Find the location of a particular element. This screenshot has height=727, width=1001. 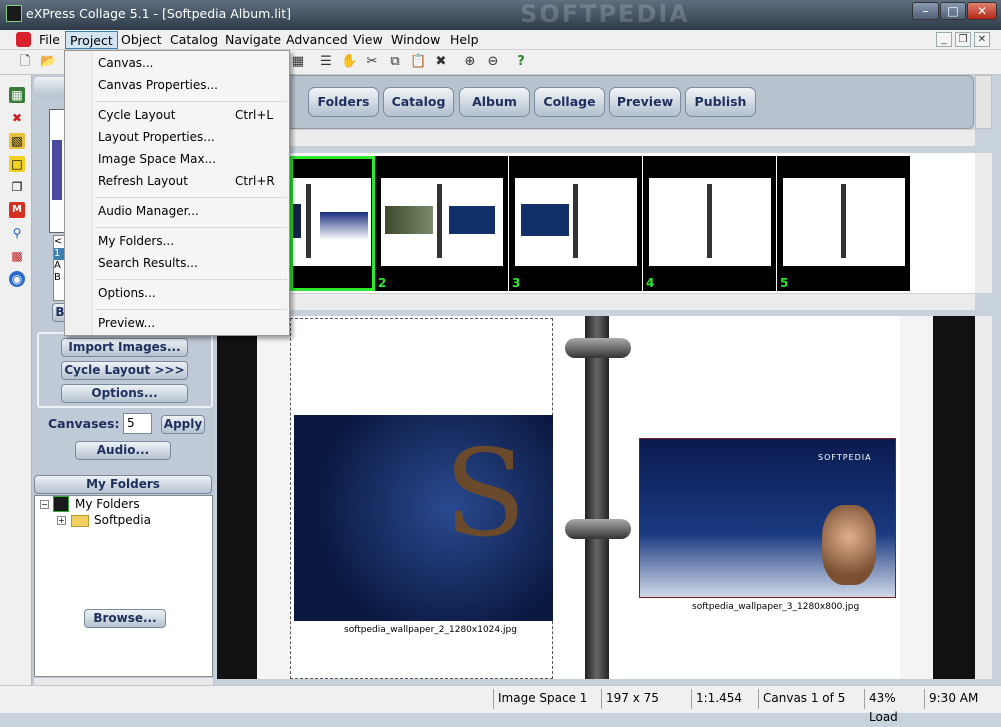

zoom-in-icon: ⊕ is located at coordinates (470, 62).